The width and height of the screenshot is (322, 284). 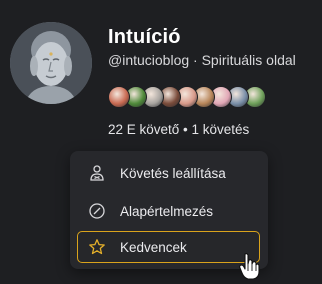 I want to click on menu-item-favorites: Kedvencek, so click(x=168, y=247).